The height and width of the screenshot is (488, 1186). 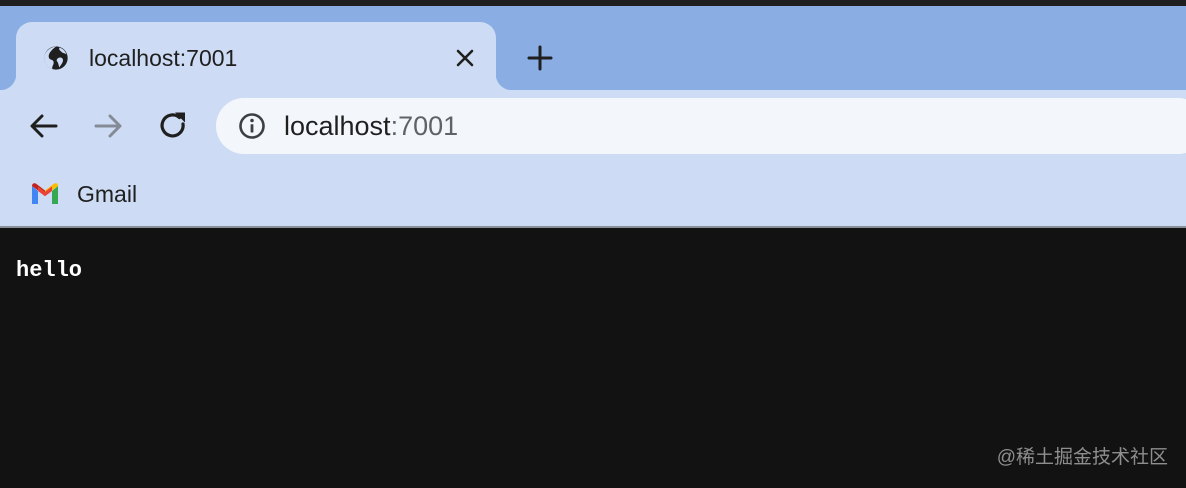 I want to click on gmail-icon, so click(x=45, y=193).